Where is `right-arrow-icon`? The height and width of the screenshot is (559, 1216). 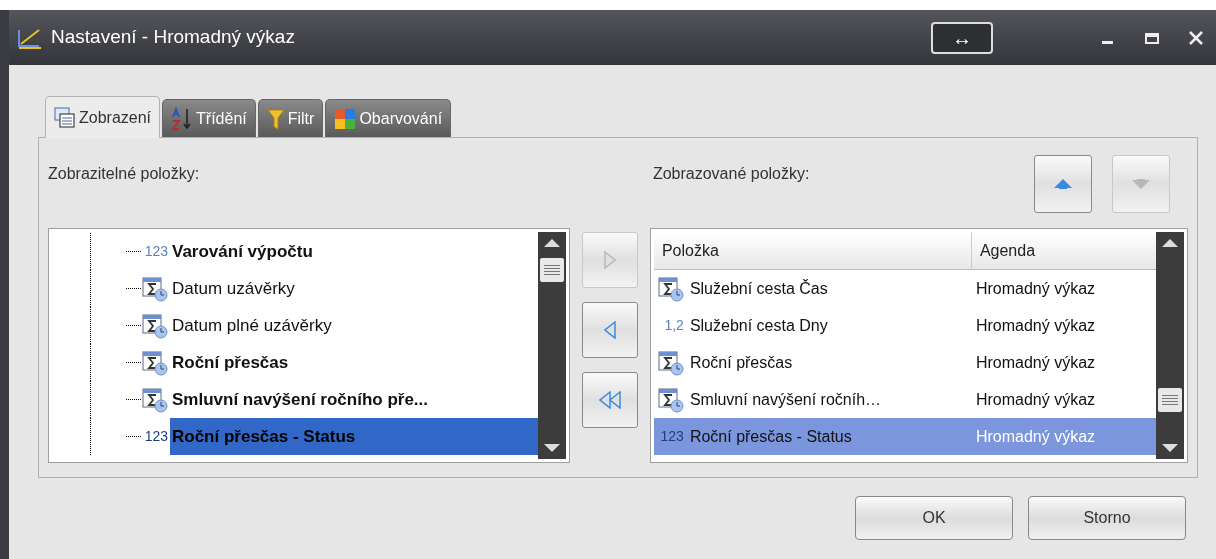 right-arrow-icon is located at coordinates (610, 260).